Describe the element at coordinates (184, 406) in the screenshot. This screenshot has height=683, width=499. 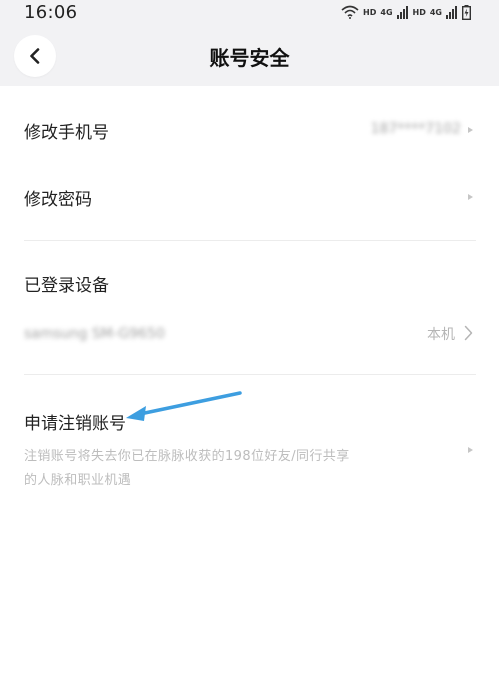
I see `annotation-arrow-icon` at that location.